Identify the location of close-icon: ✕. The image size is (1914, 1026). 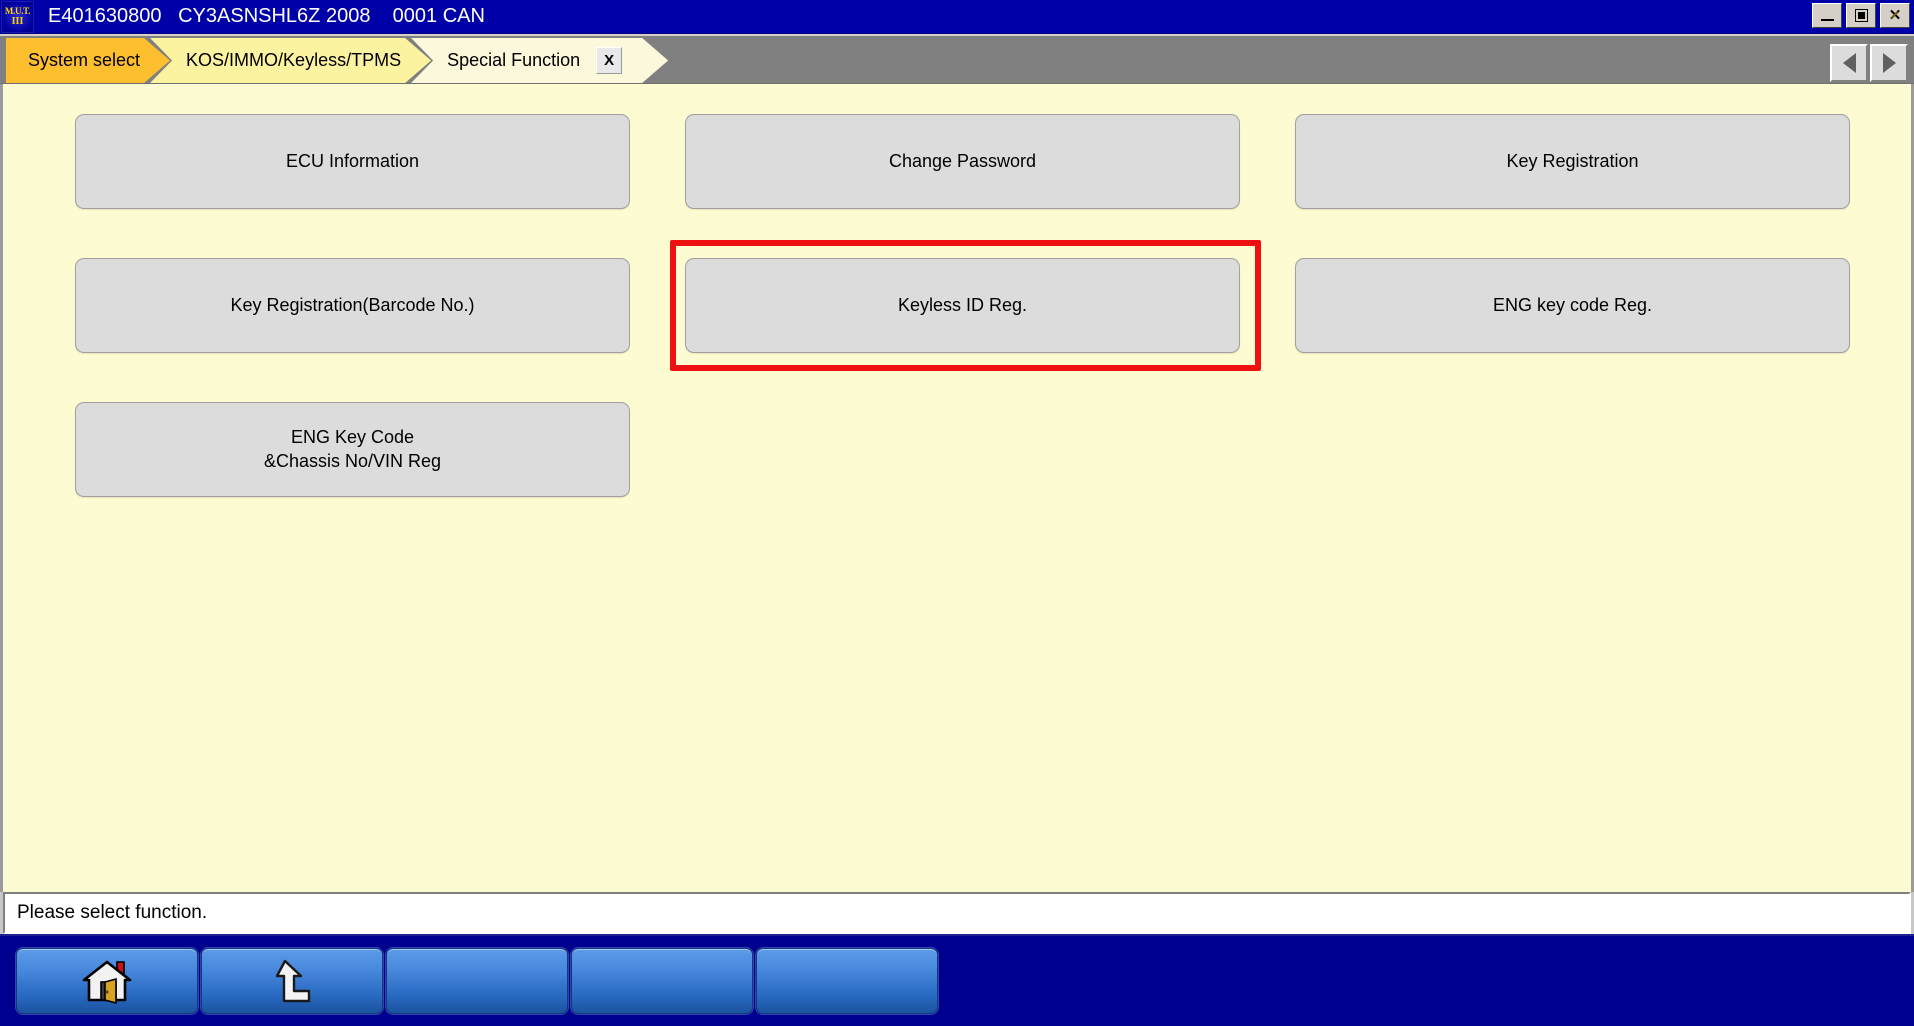
(1895, 15).